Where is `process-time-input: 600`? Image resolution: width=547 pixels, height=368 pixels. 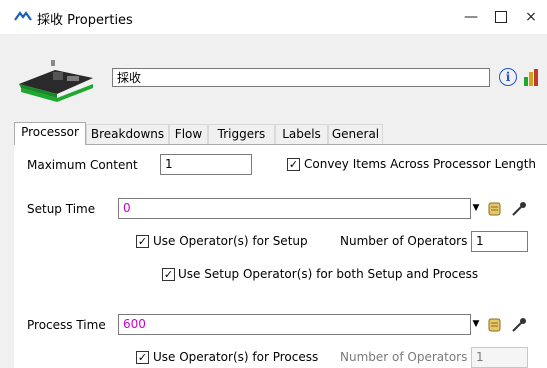
process-time-input: 600 is located at coordinates (294, 324).